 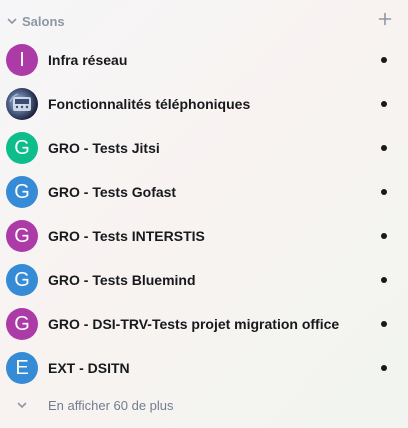 What do you see at coordinates (204, 148) in the screenshot?
I see `room-item: G GRO - Tests Jitsi` at bounding box center [204, 148].